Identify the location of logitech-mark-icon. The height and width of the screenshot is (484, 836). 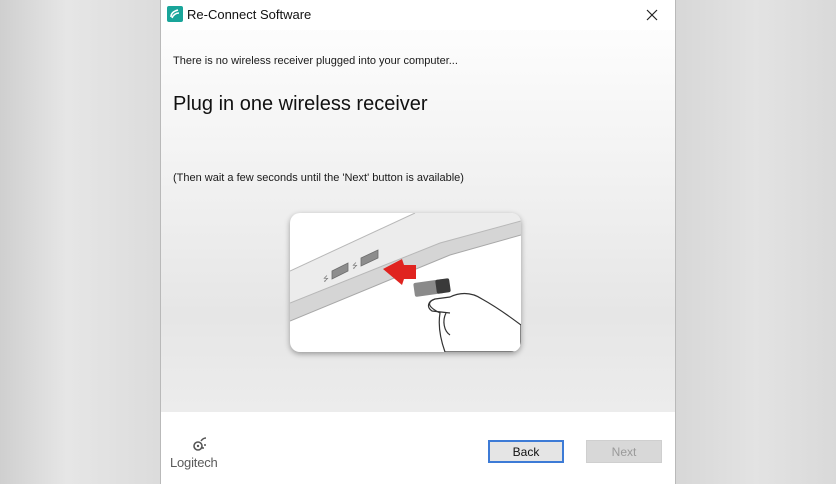
(200, 444).